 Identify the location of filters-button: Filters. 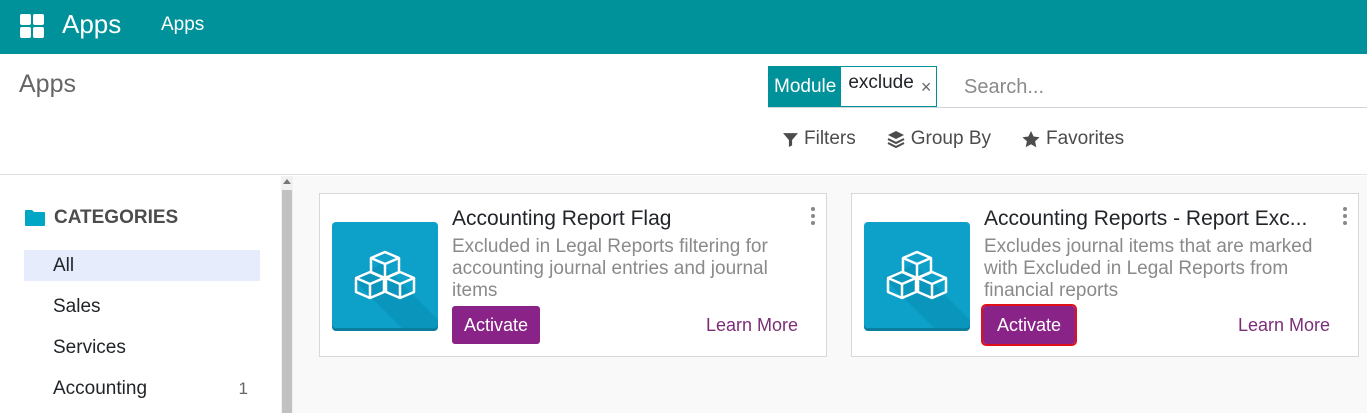
(819, 139).